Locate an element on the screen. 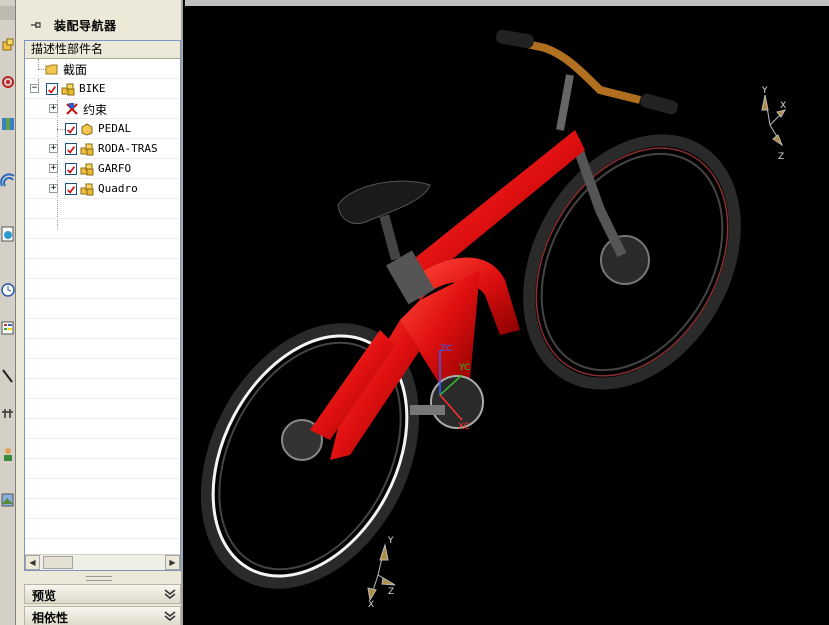 Image resolution: width=829 pixels, height=625 pixels. process-studio-tab-icon is located at coordinates (7, 376).